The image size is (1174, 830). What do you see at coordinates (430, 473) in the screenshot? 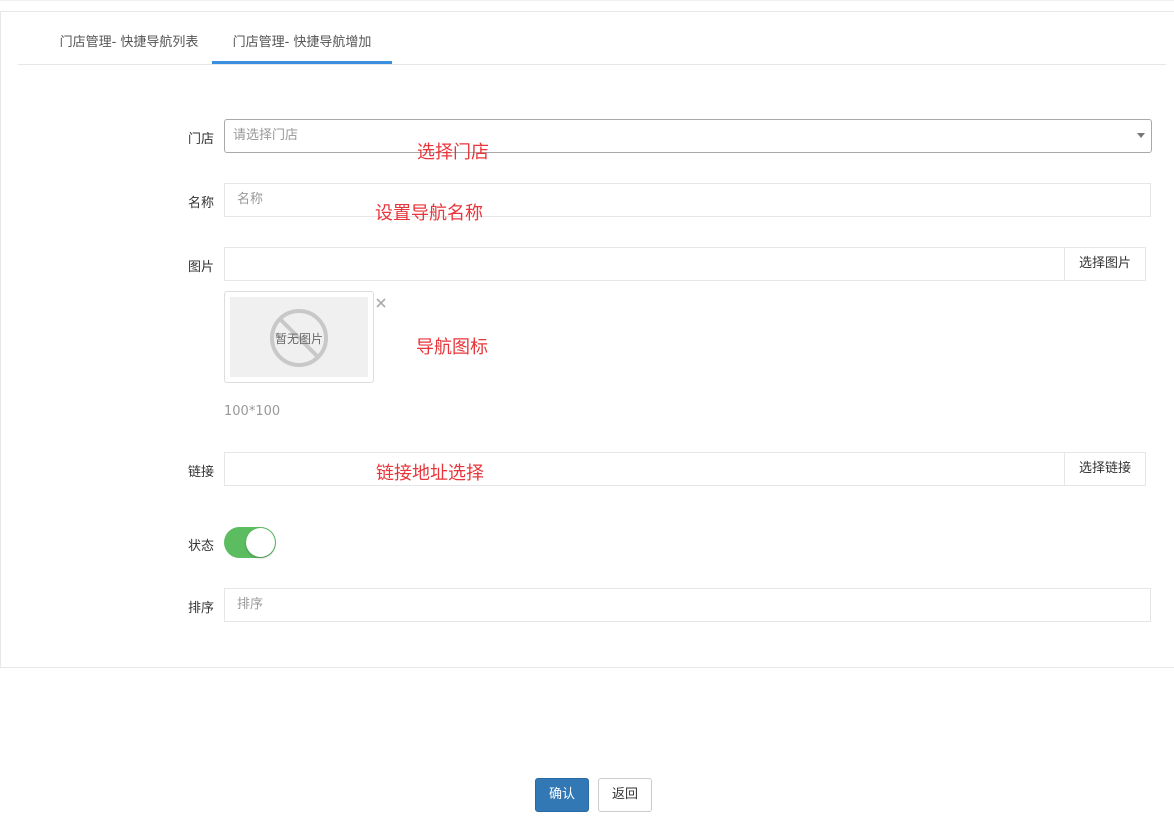
I see `link-annotation: 链接地址选择` at bounding box center [430, 473].